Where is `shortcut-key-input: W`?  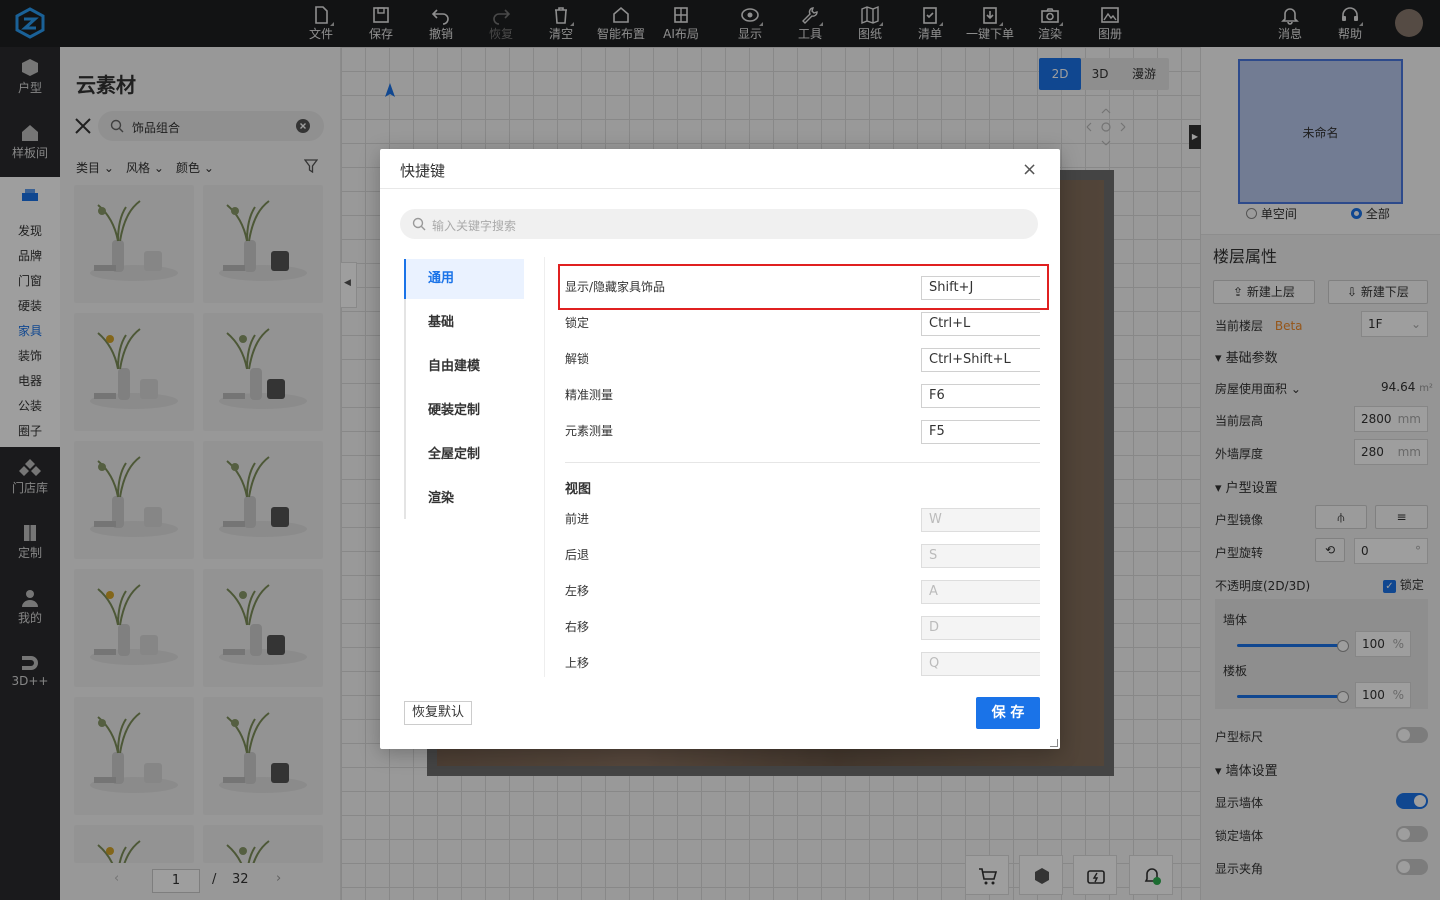
shortcut-key-input: W is located at coordinates (980, 520).